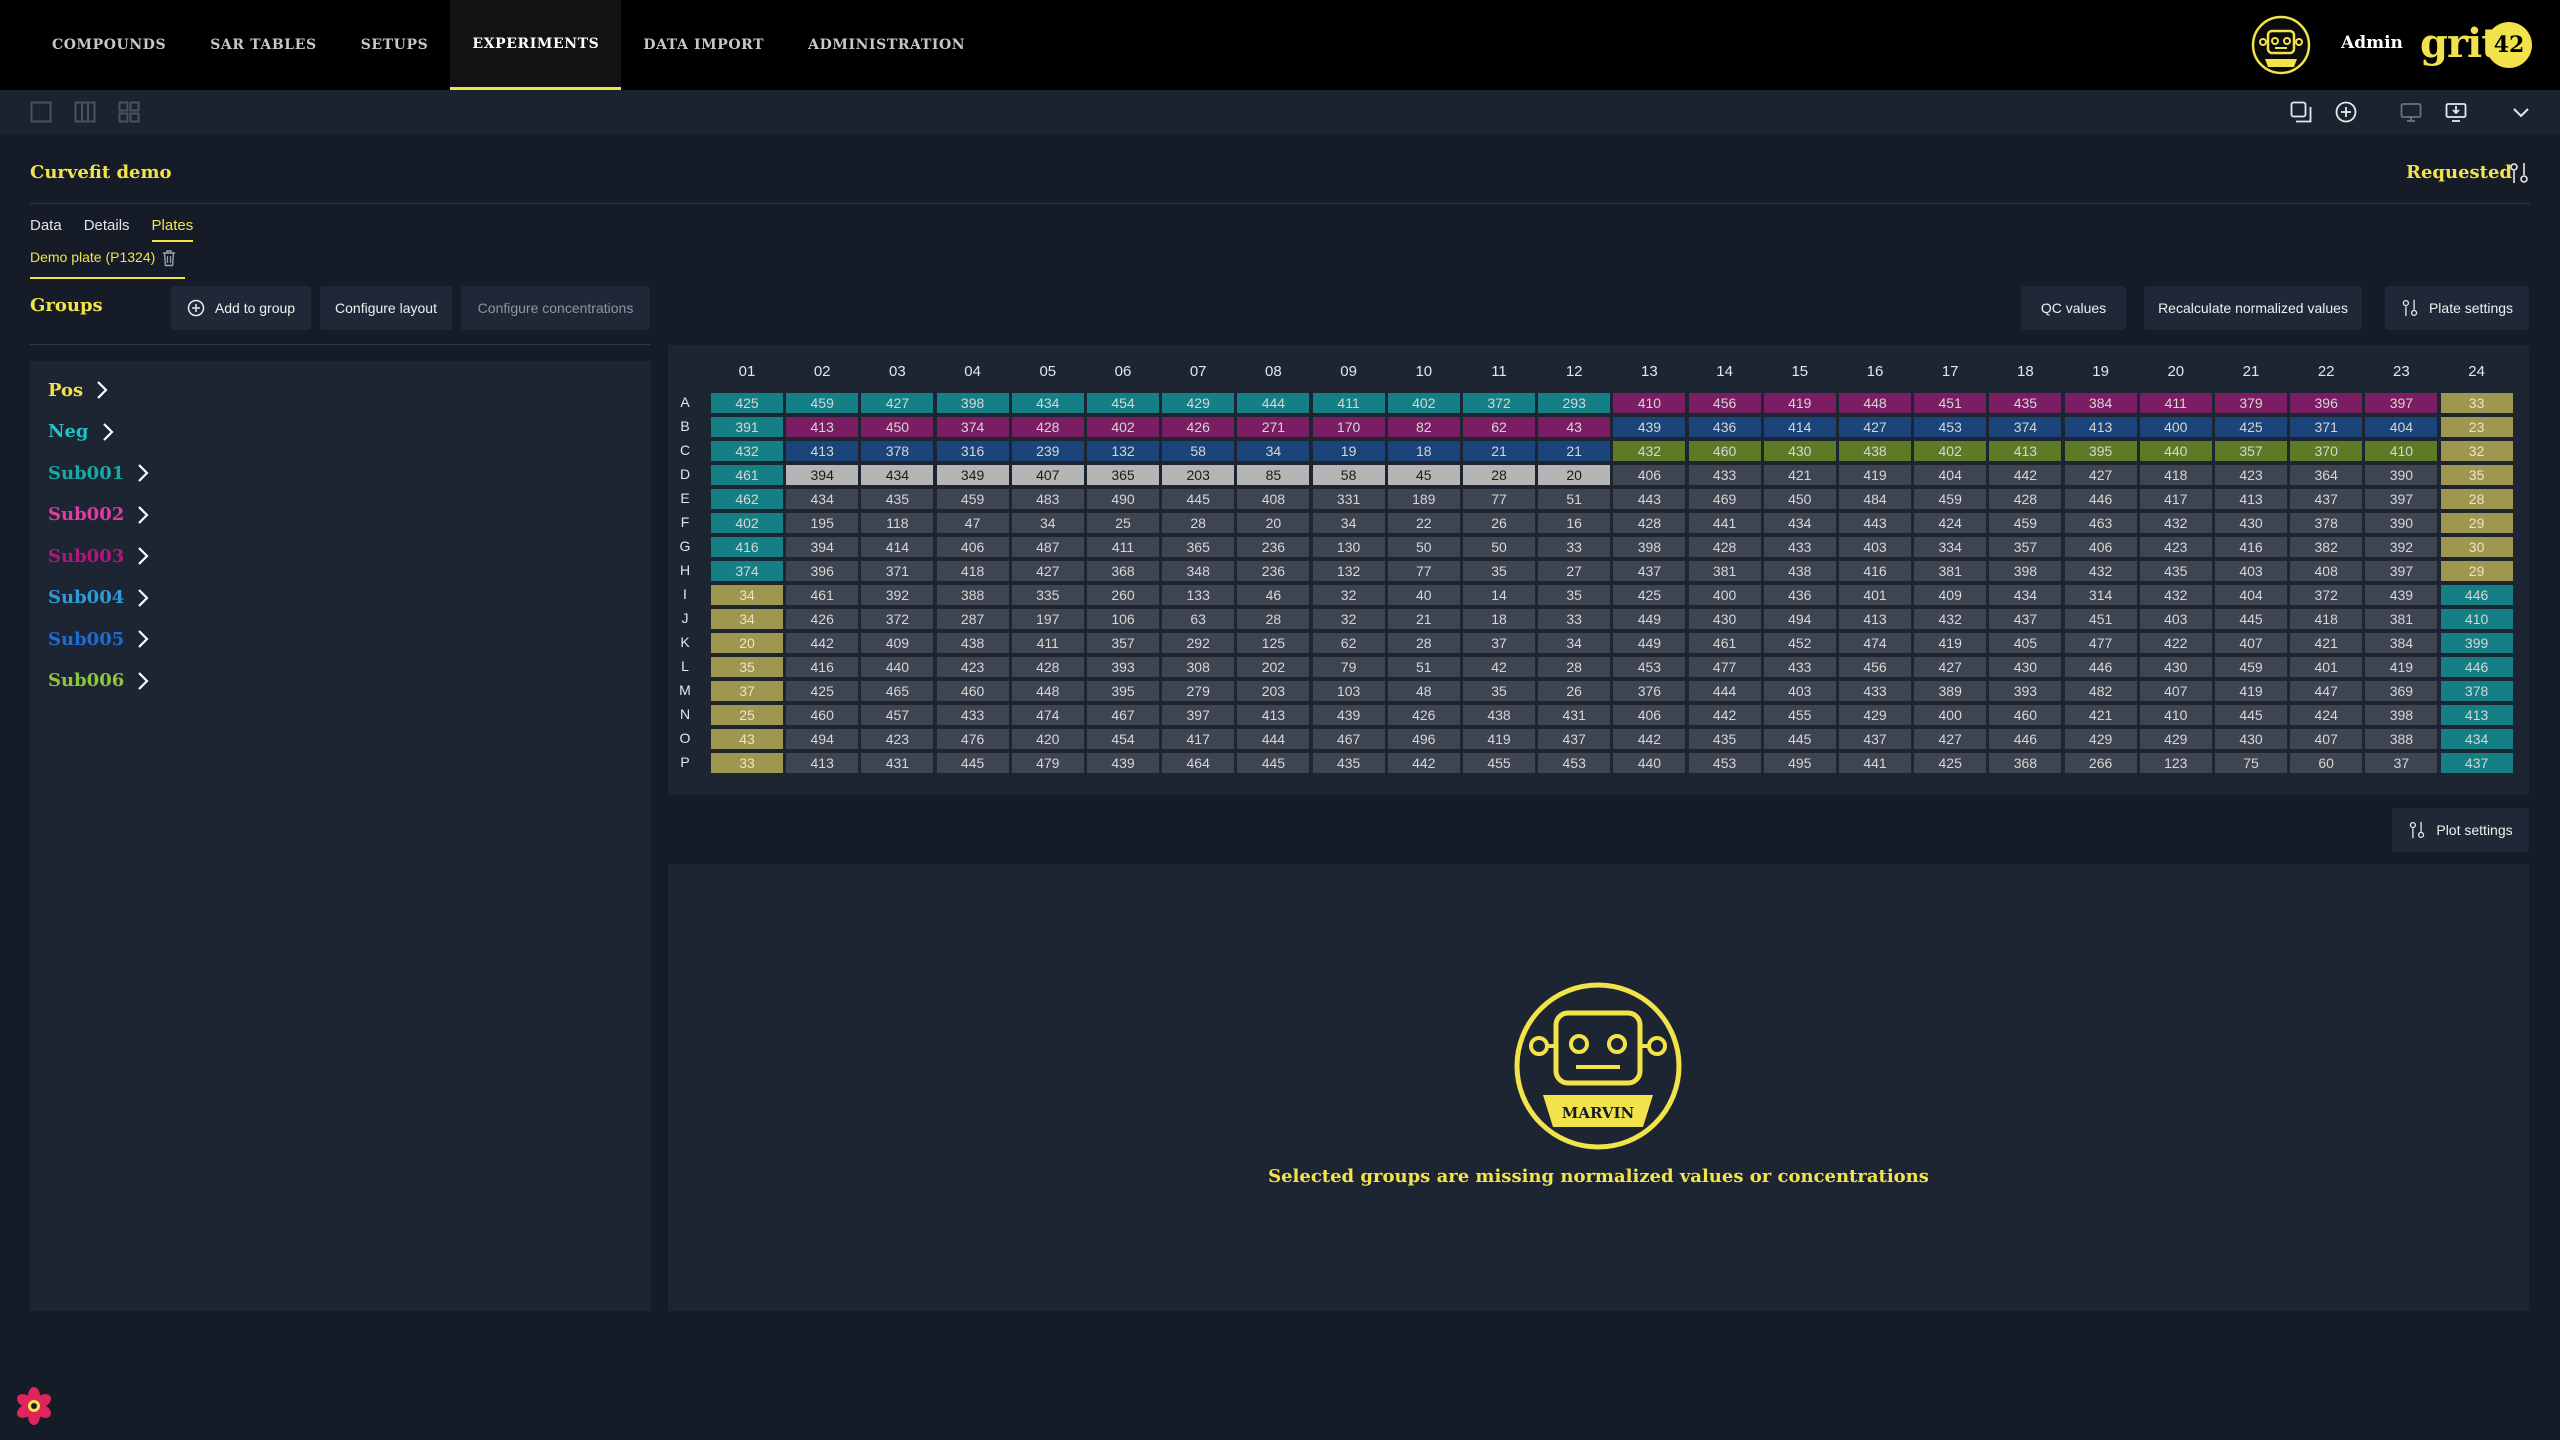  Describe the element at coordinates (1950, 427) in the screenshot. I see `plate-well: 453` at that location.